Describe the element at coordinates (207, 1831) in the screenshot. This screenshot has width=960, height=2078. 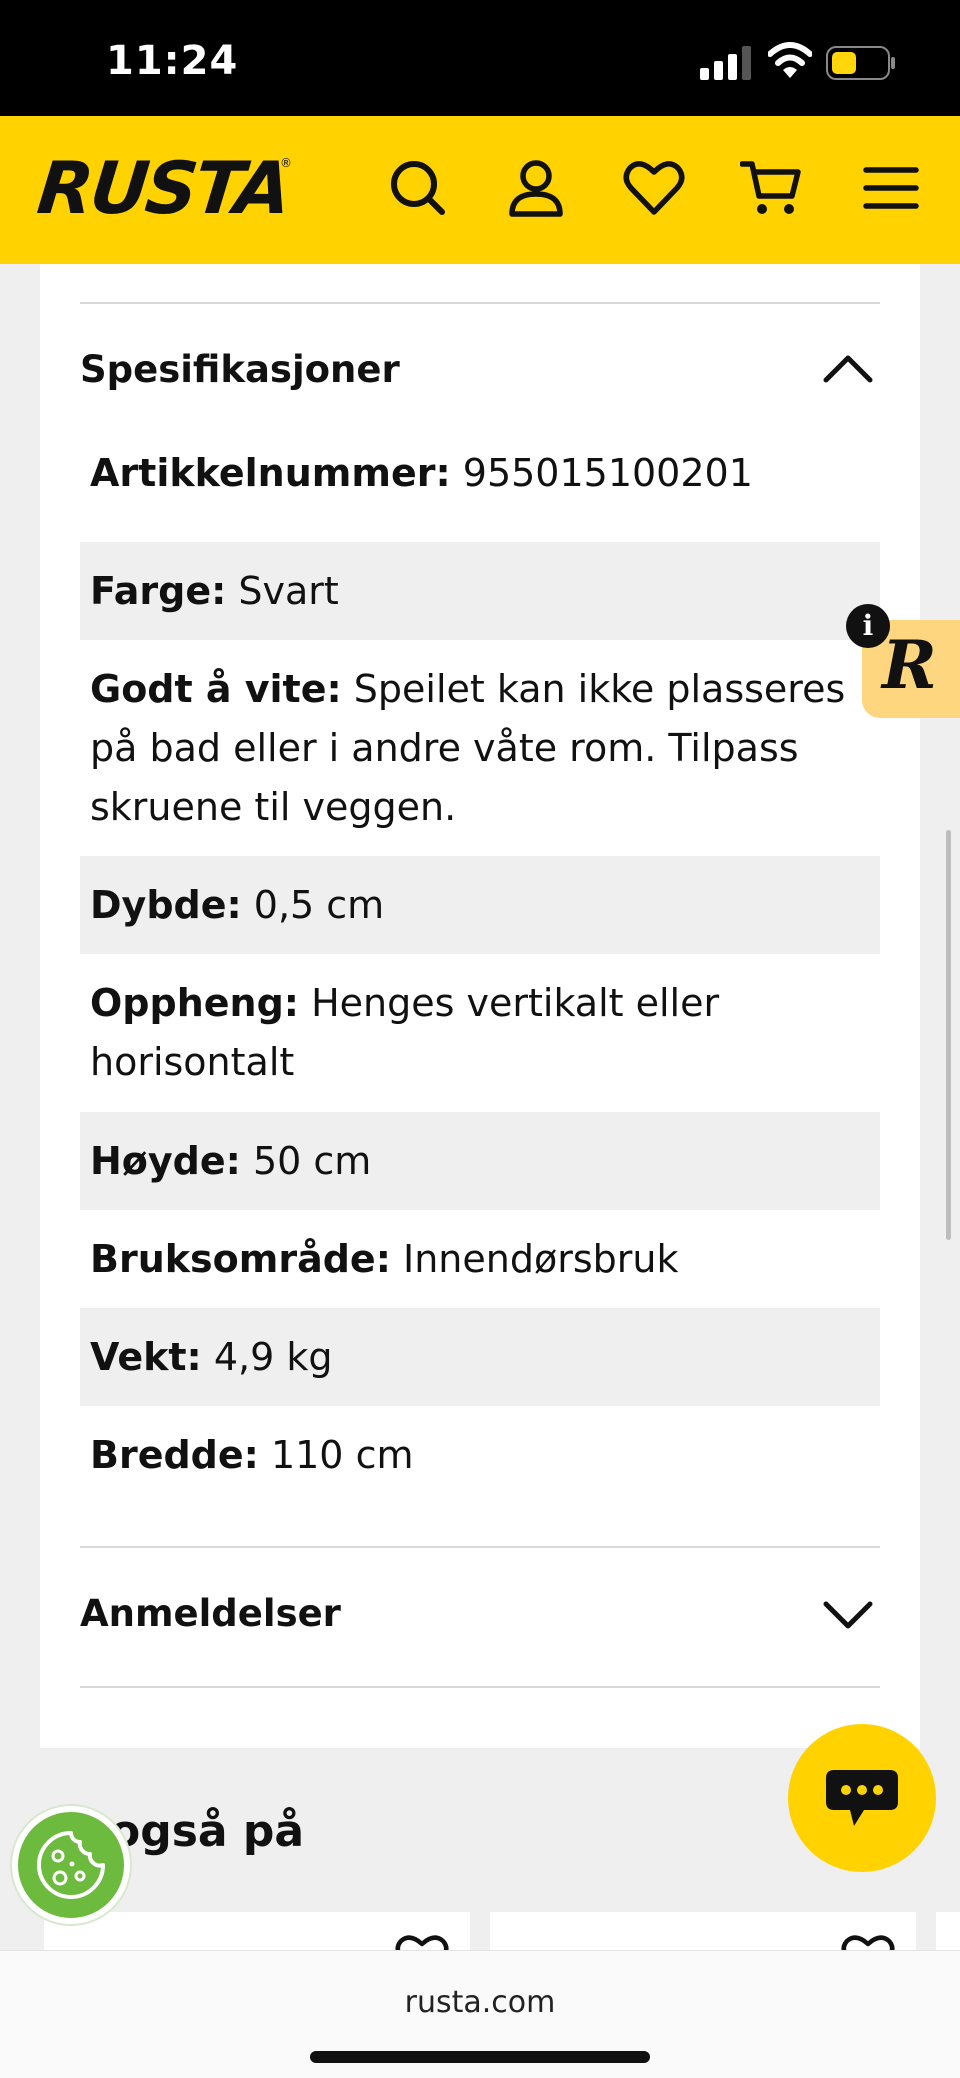
I see `also-section-title: også på` at that location.